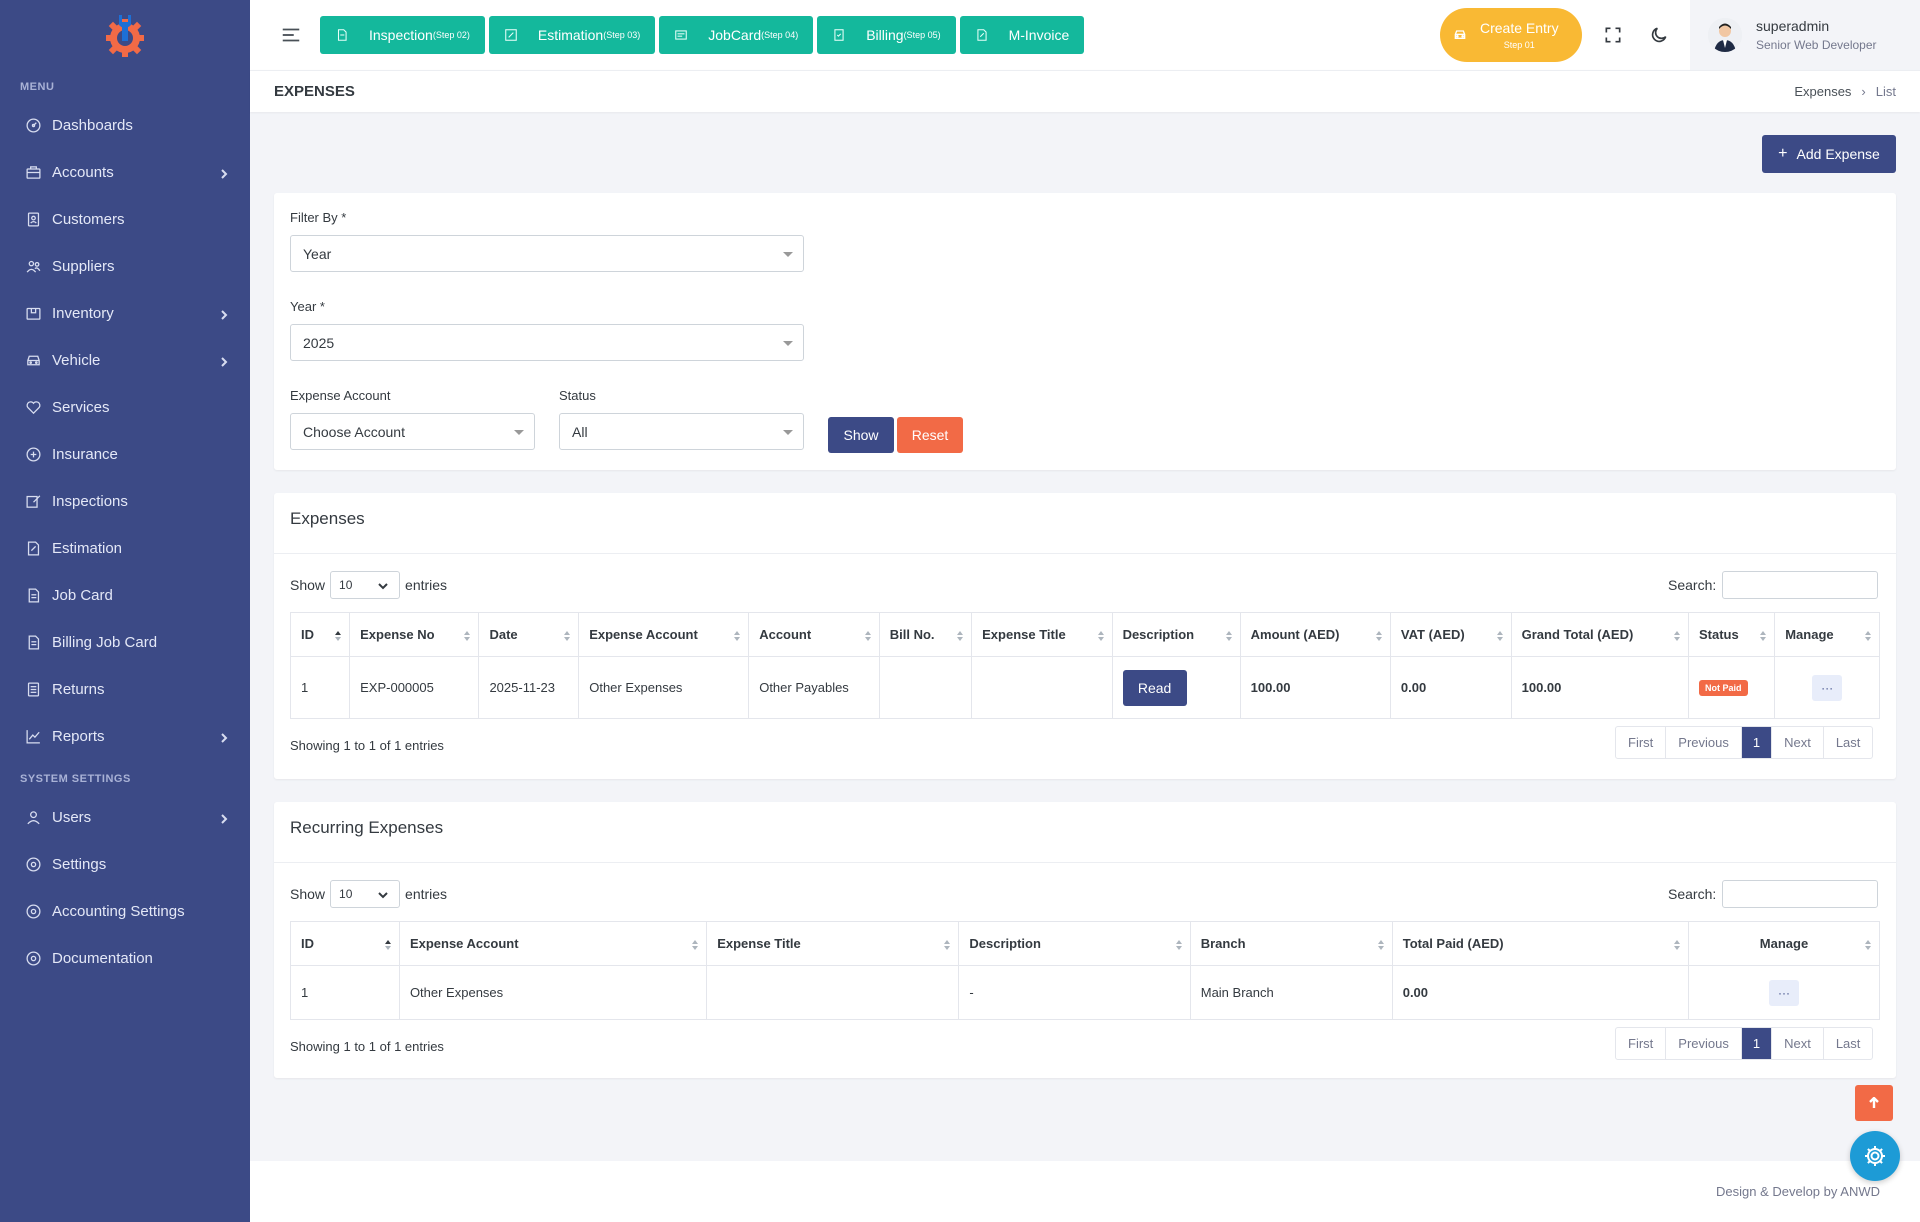  I want to click on add-expense-button: + Add Expense, so click(1829, 154).